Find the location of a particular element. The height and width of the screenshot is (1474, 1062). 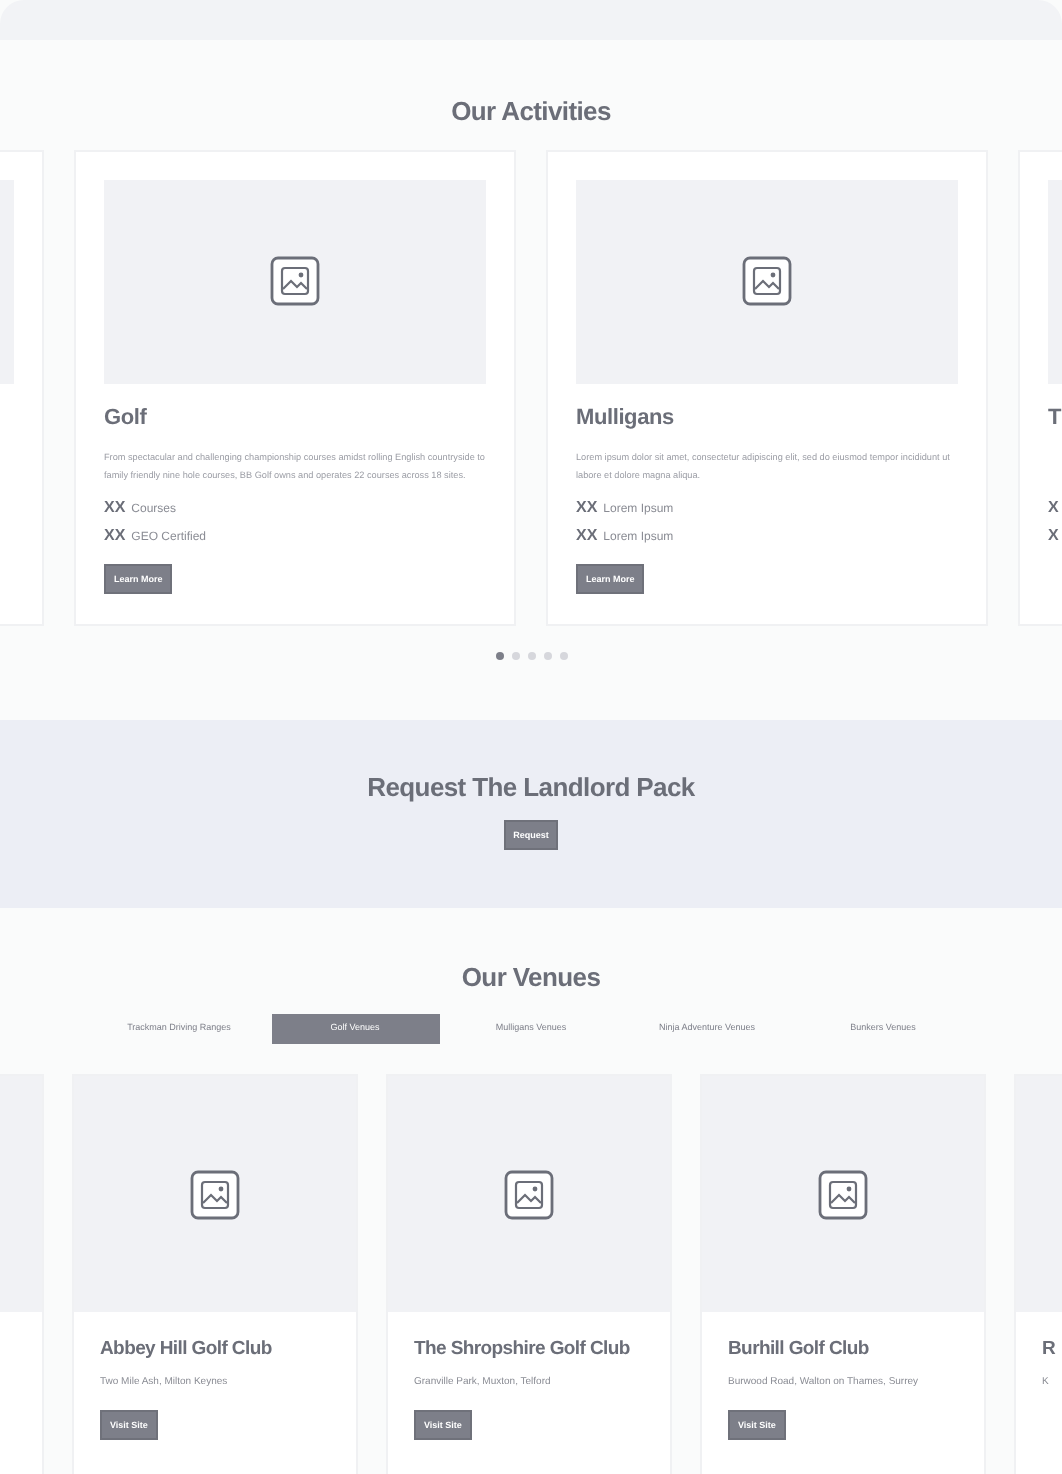

section-title: Our Venues is located at coordinates (531, 977).